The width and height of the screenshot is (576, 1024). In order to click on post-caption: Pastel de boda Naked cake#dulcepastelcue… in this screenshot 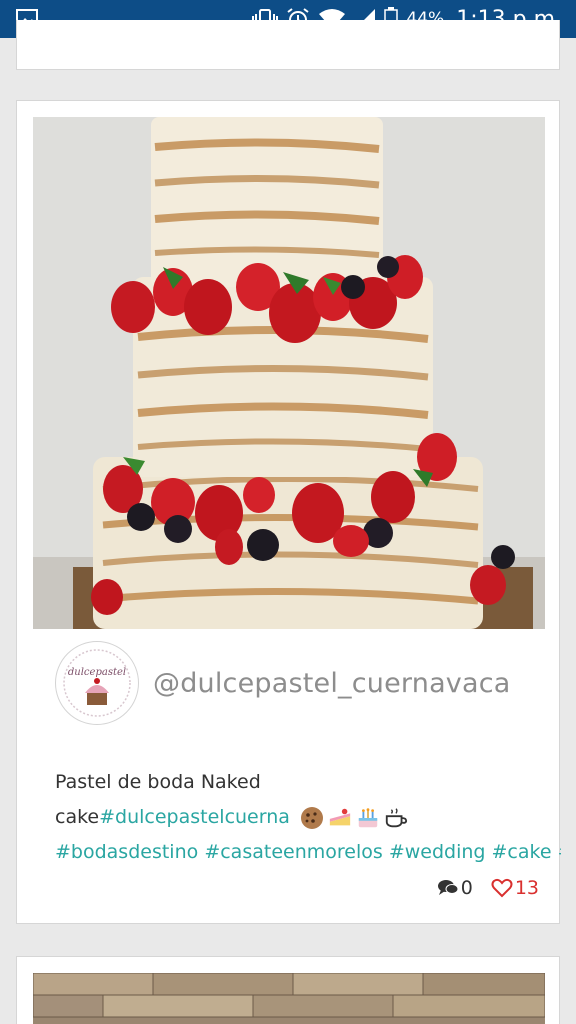, I will do `click(308, 817)`.